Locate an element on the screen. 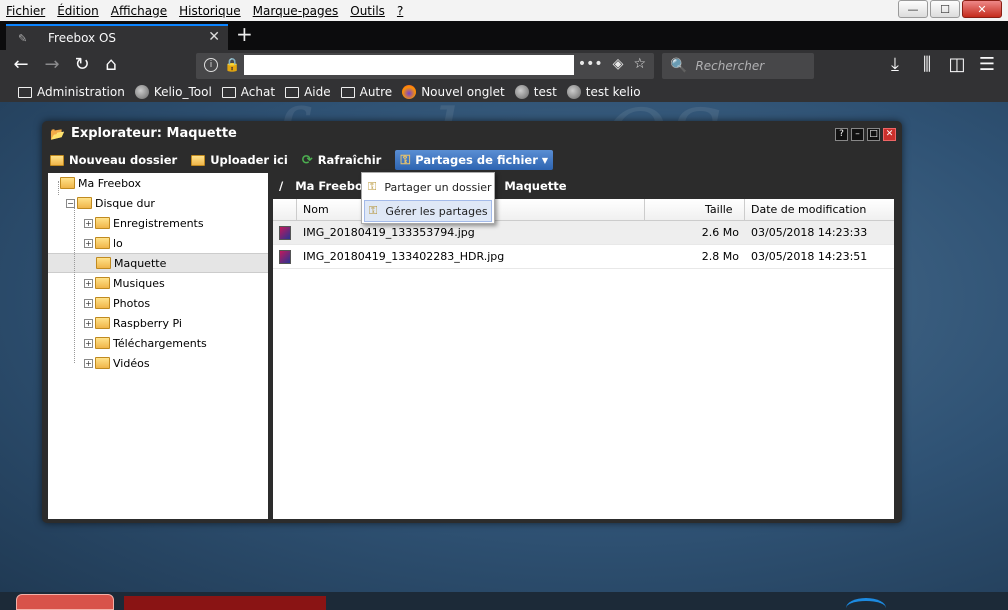 This screenshot has height=610, width=1008. sidebar-icon: ◫ is located at coordinates (957, 64).